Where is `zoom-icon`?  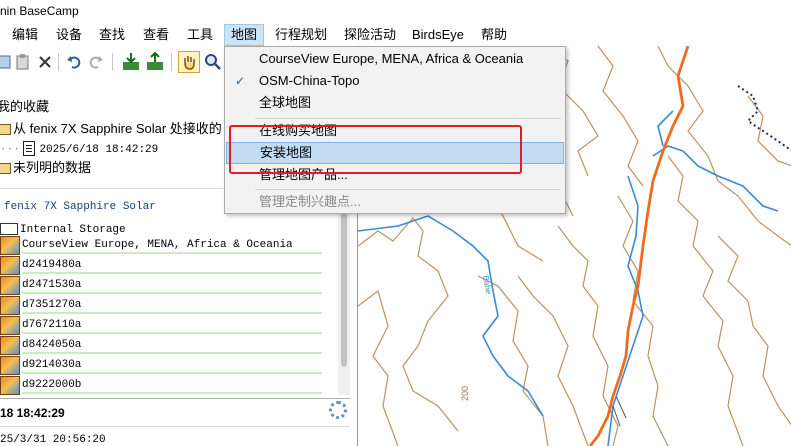
zoom-icon is located at coordinates (213, 62).